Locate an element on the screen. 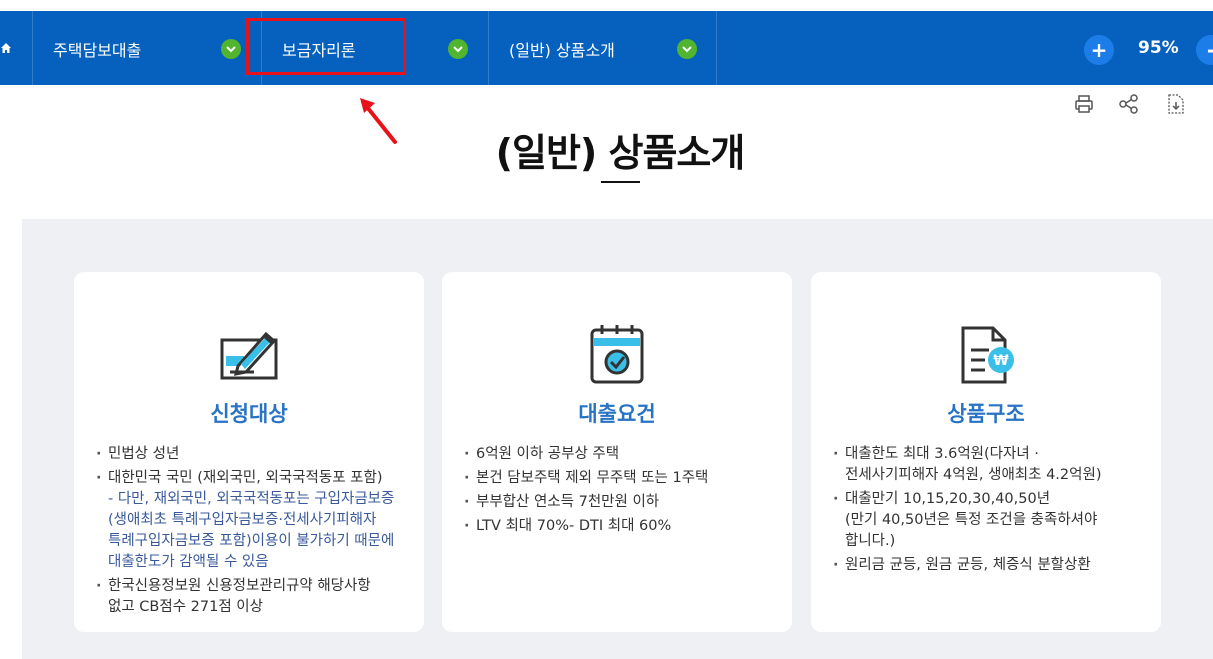  card-title: 신청대상 is located at coordinates (249, 414).